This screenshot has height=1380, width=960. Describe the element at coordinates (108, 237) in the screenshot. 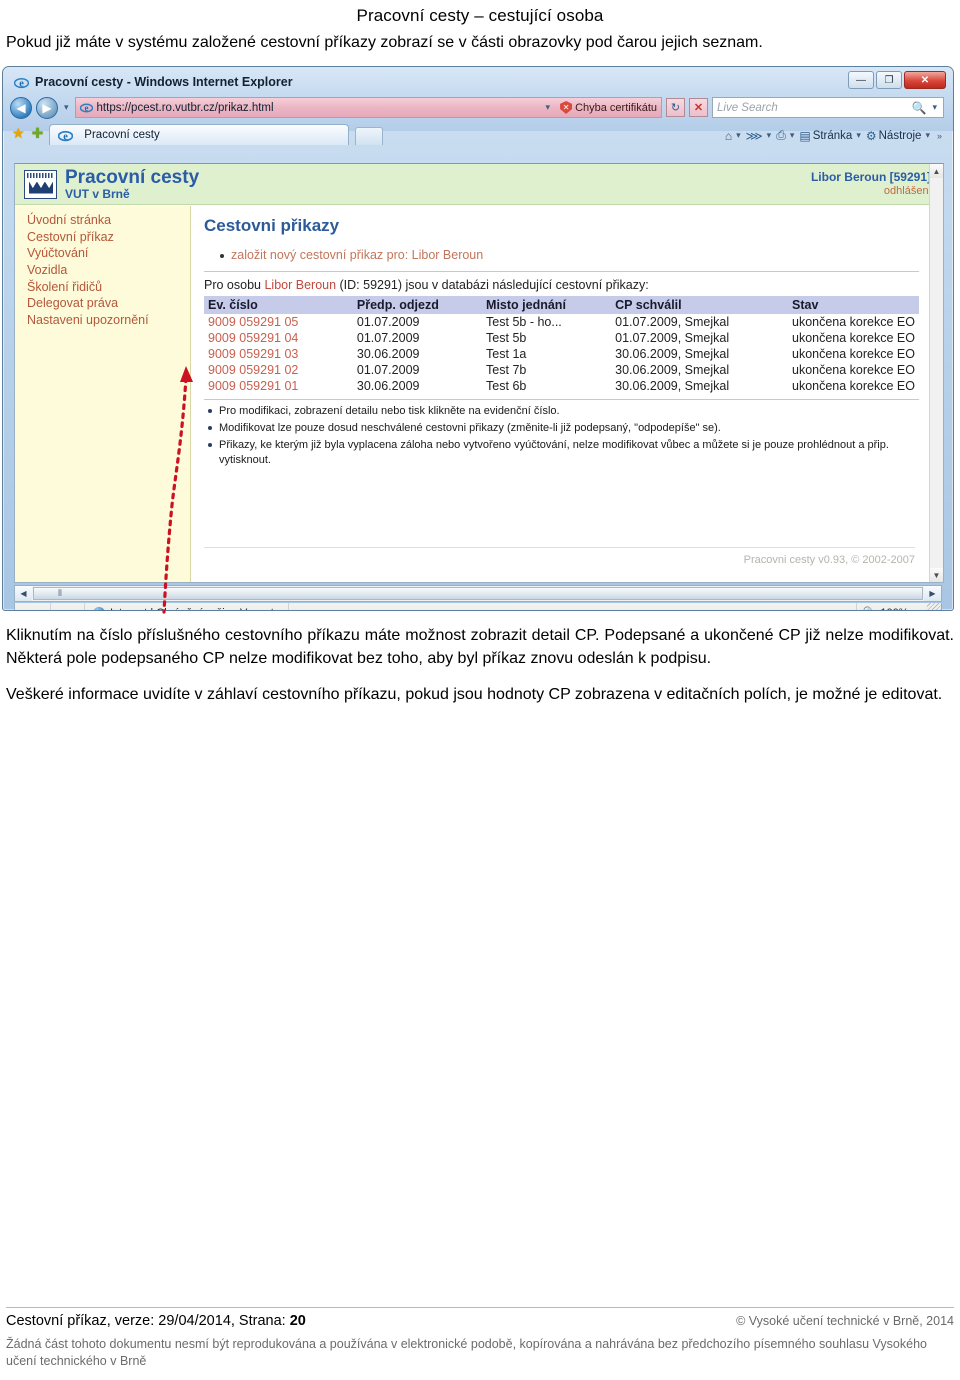

I see `sidebar-item-cestovni-prikaz: Cestovní příkaz` at that location.